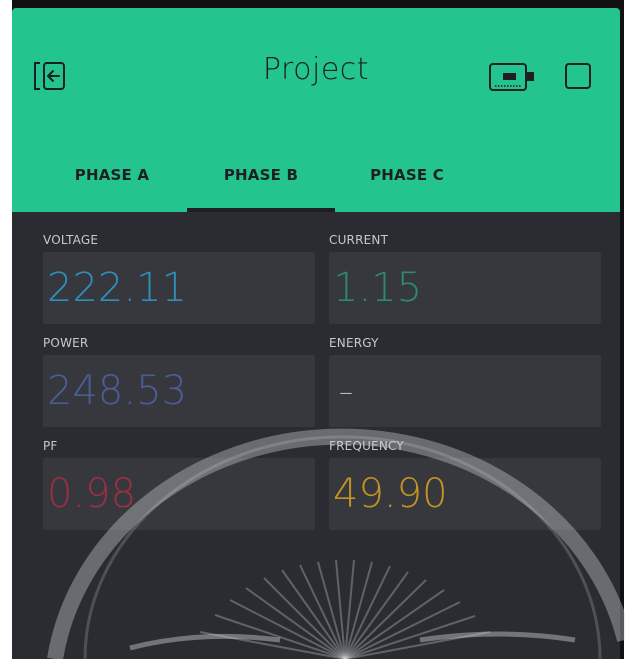 The width and height of the screenshot is (625, 659). I want to click on pf-value: 0.98, so click(92, 494).